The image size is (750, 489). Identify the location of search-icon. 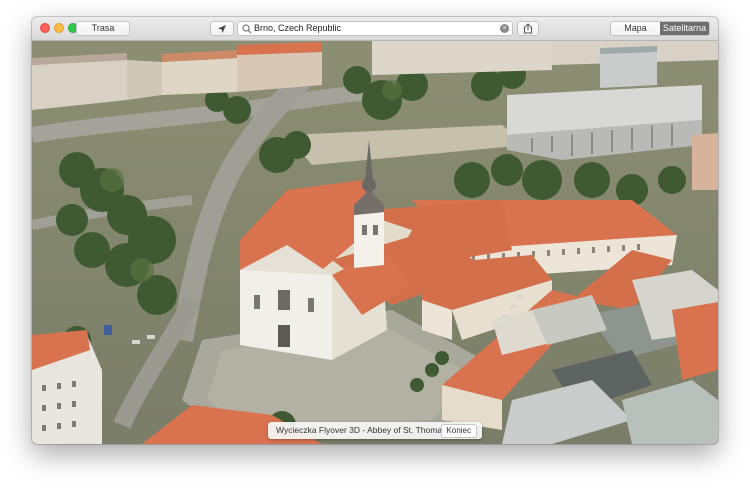
(247, 29).